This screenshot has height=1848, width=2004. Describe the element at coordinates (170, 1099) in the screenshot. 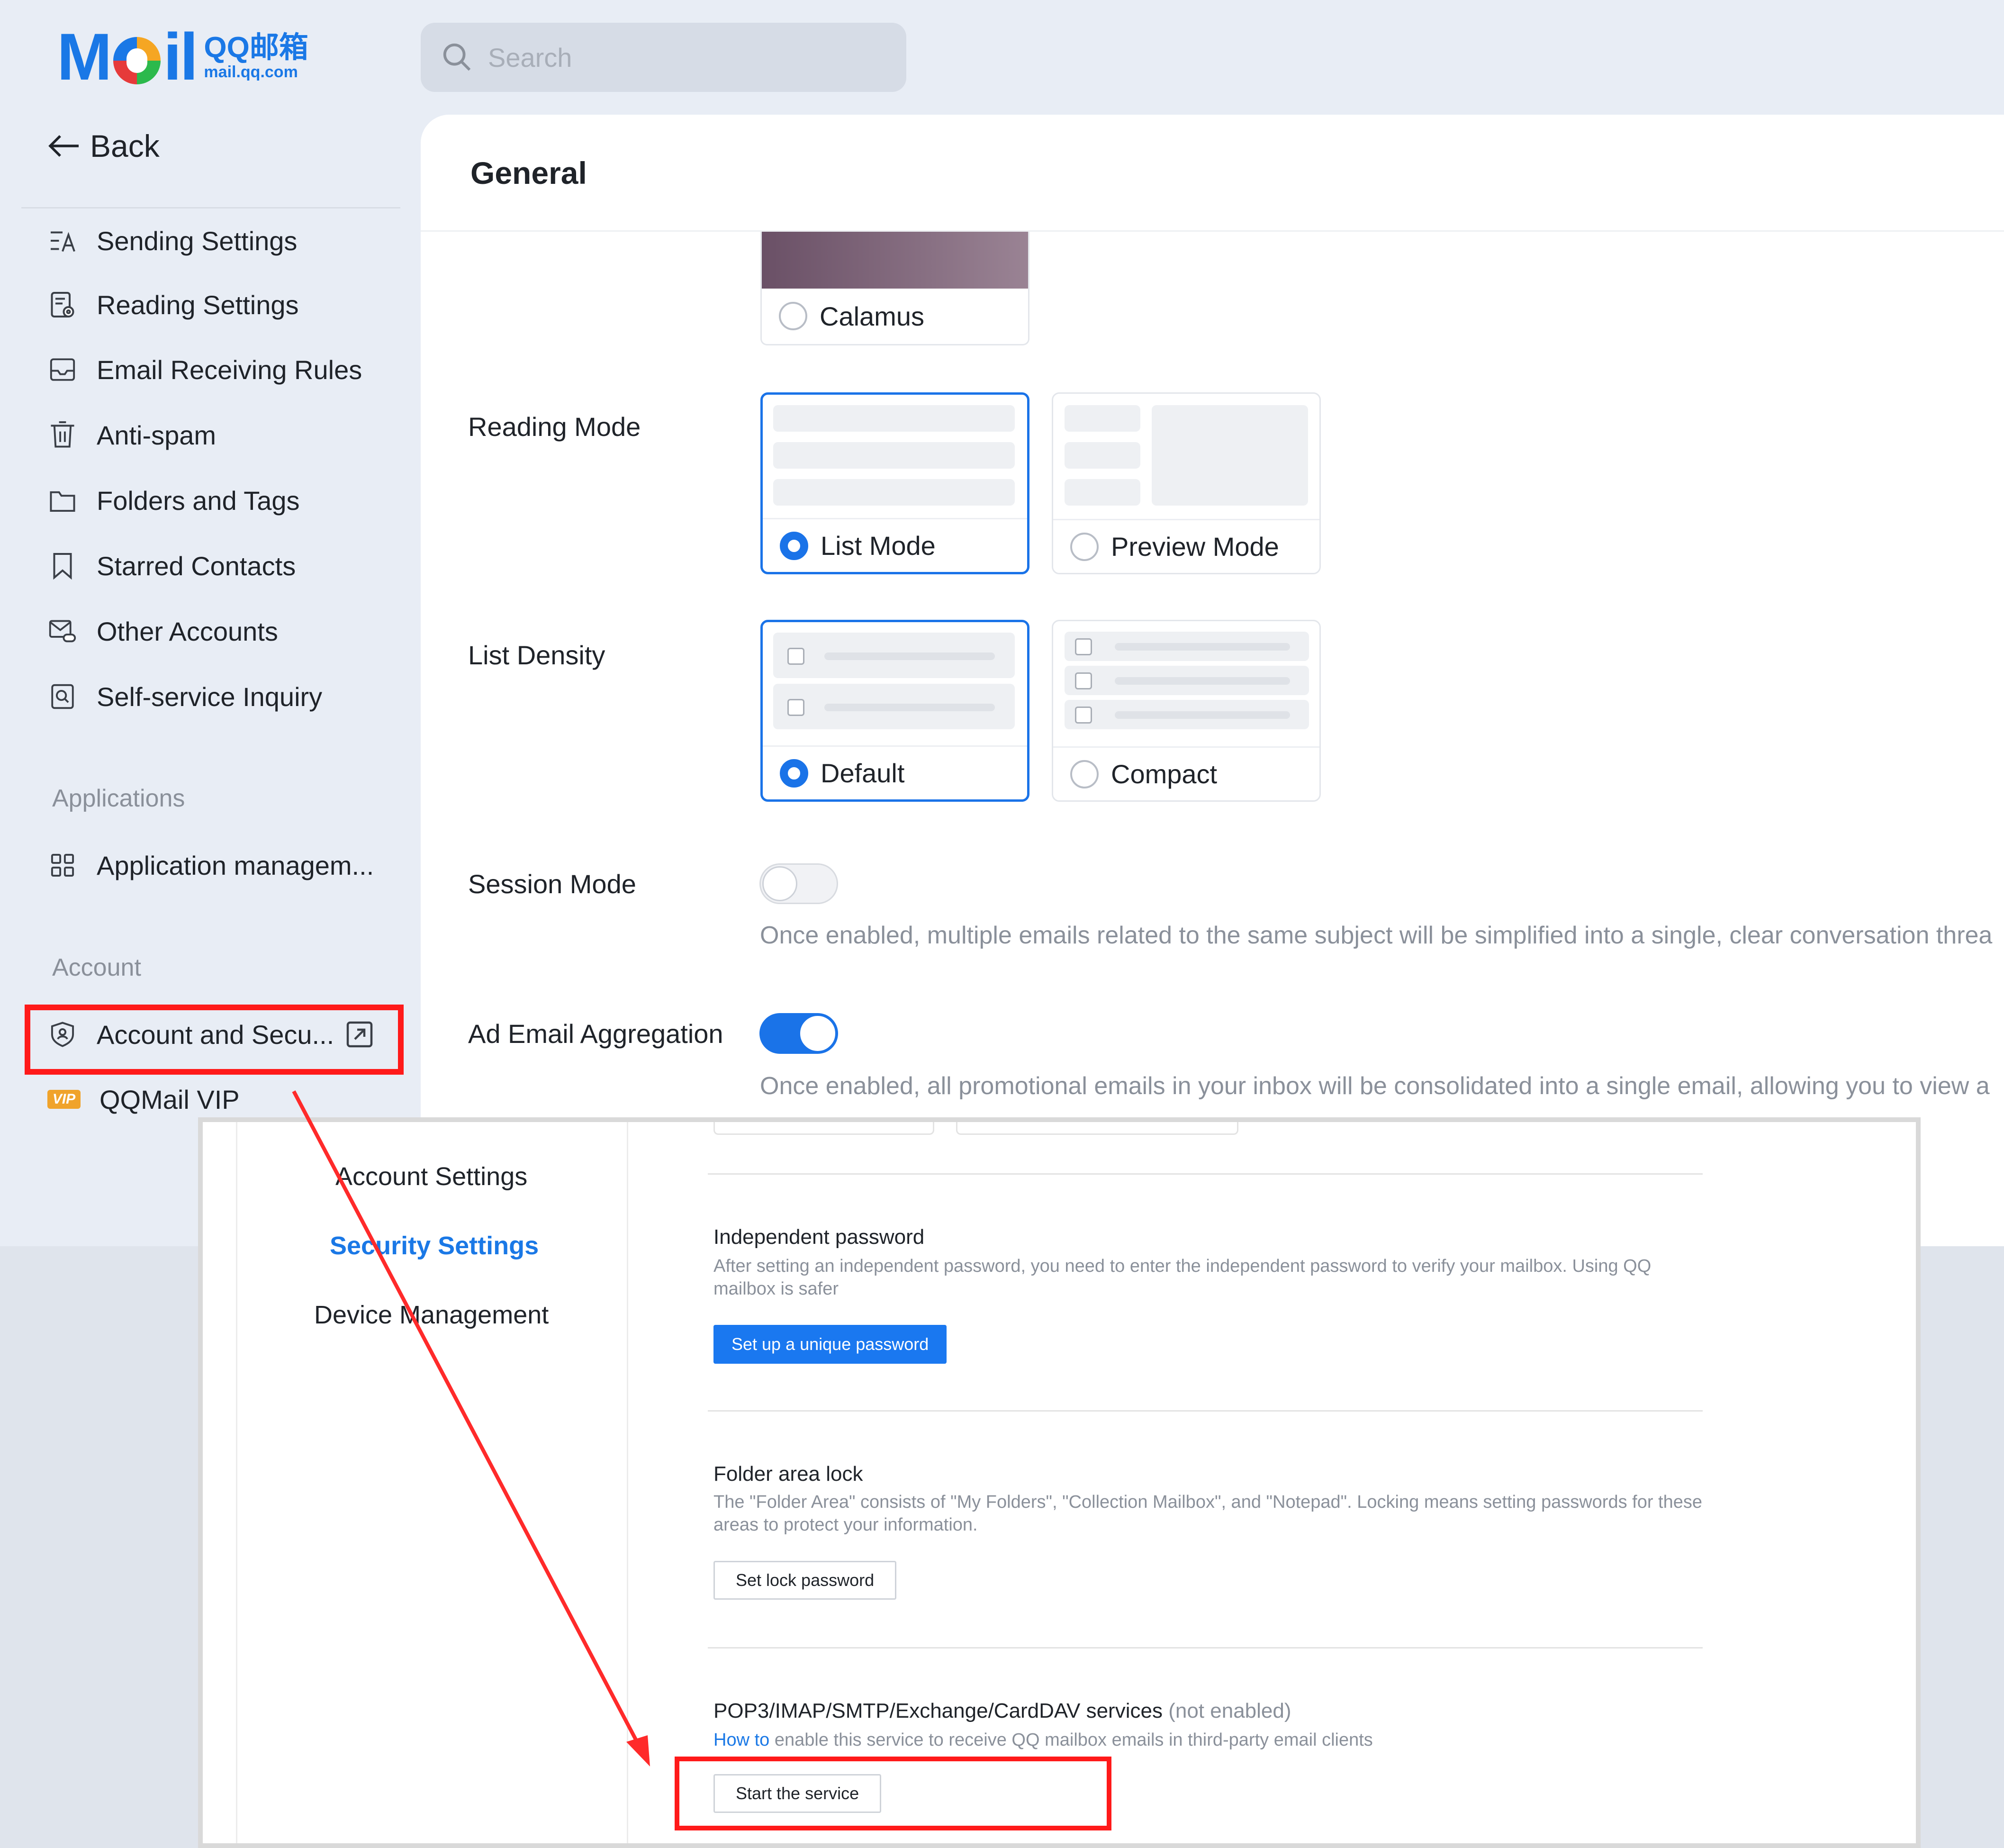

I see `sidebar-item-label: QQMail VIP` at that location.